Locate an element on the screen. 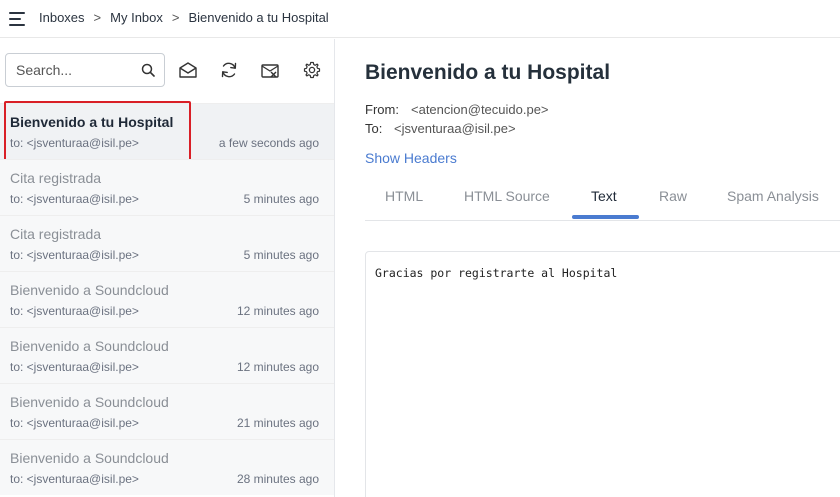  tab-html-source: HTML Source is located at coordinates (507, 196).